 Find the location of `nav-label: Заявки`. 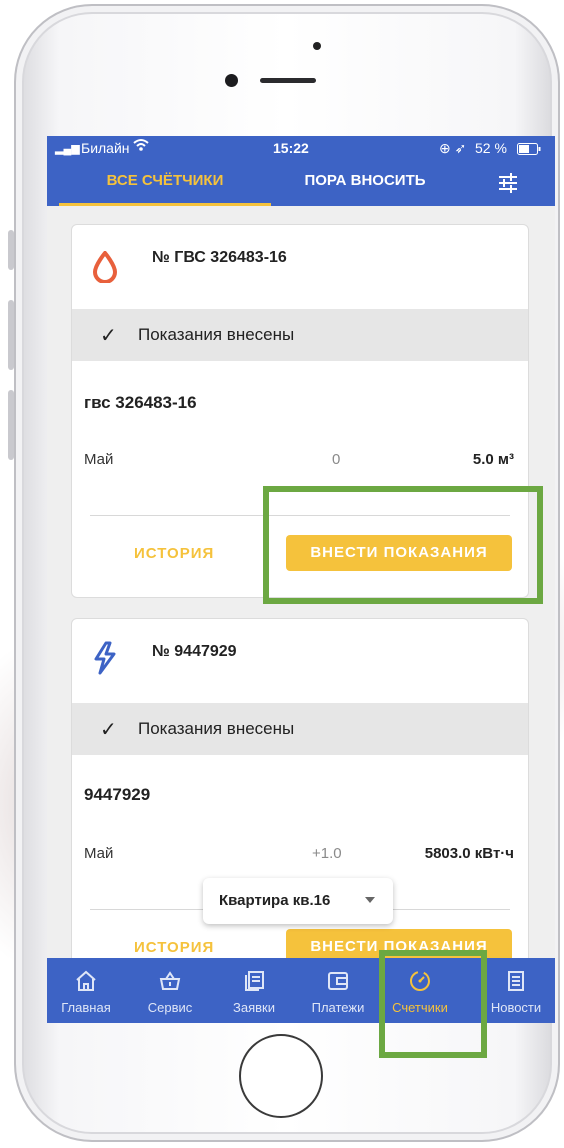

nav-label: Заявки is located at coordinates (254, 1007).